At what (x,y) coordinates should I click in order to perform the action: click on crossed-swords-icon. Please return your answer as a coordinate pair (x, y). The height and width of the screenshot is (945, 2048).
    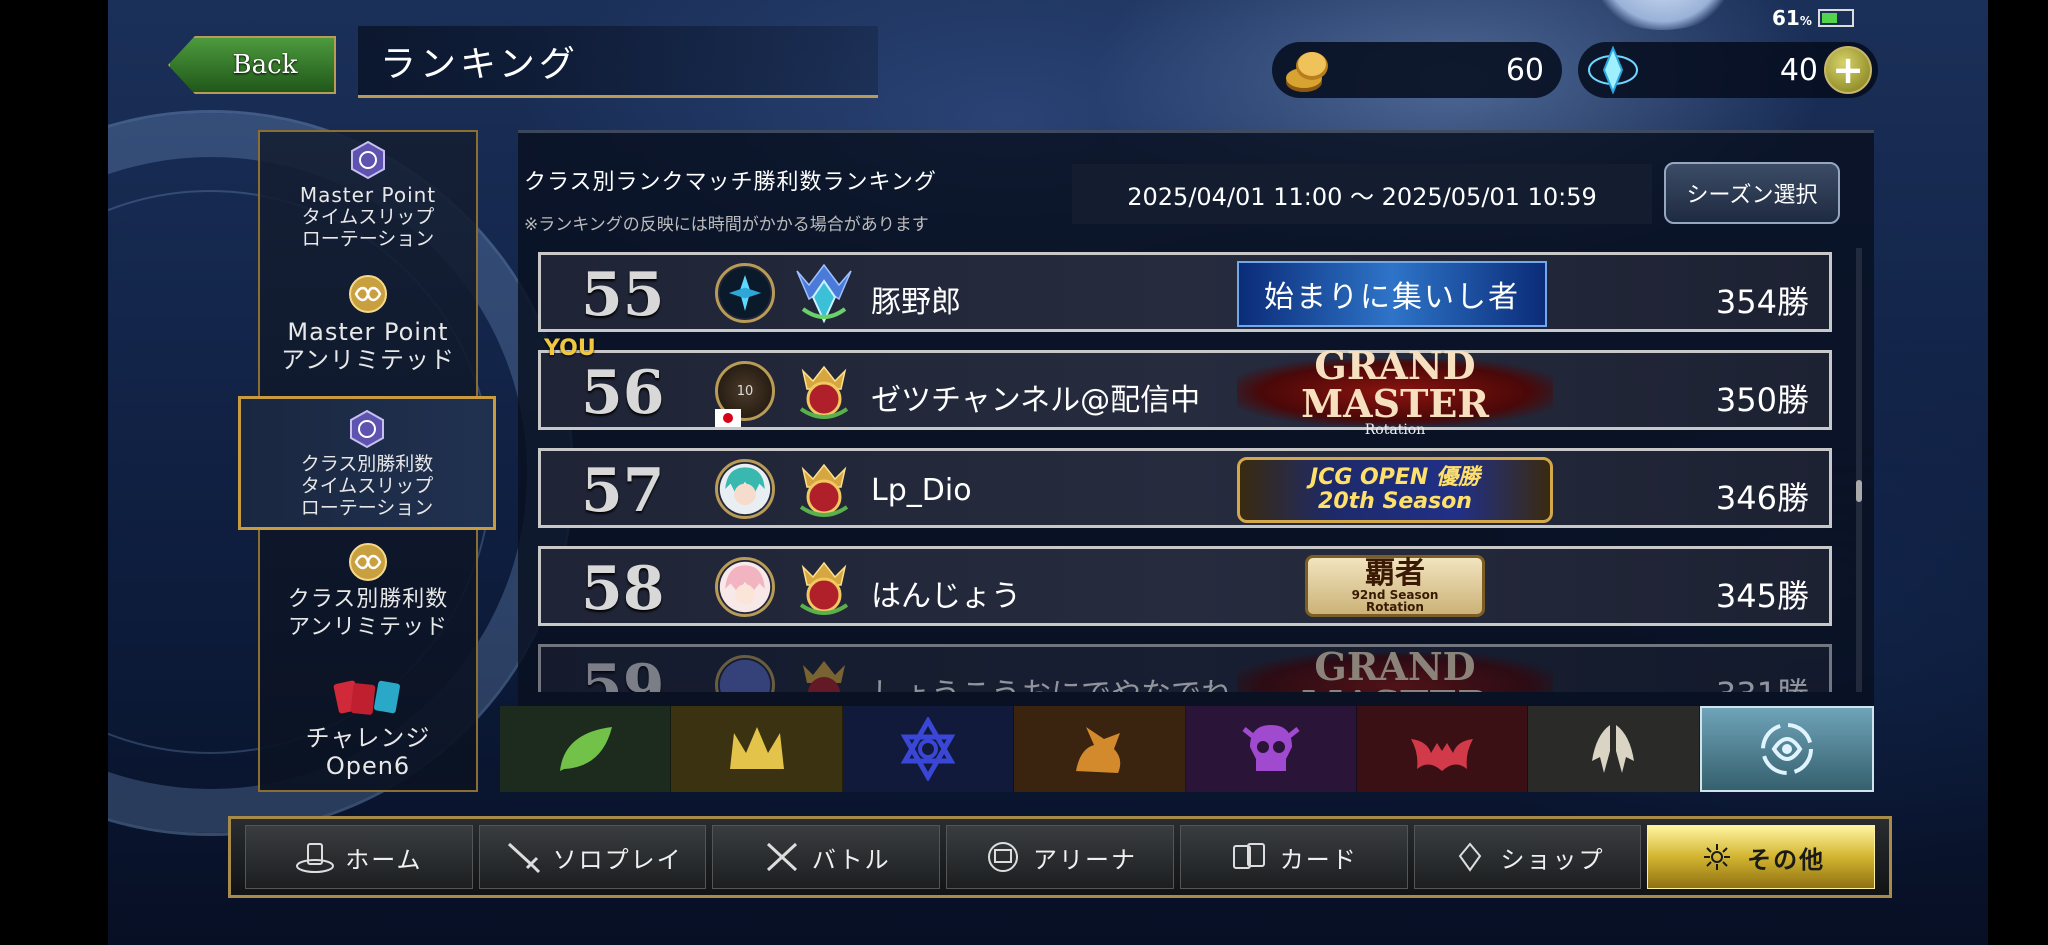
    Looking at the image, I should click on (781, 857).